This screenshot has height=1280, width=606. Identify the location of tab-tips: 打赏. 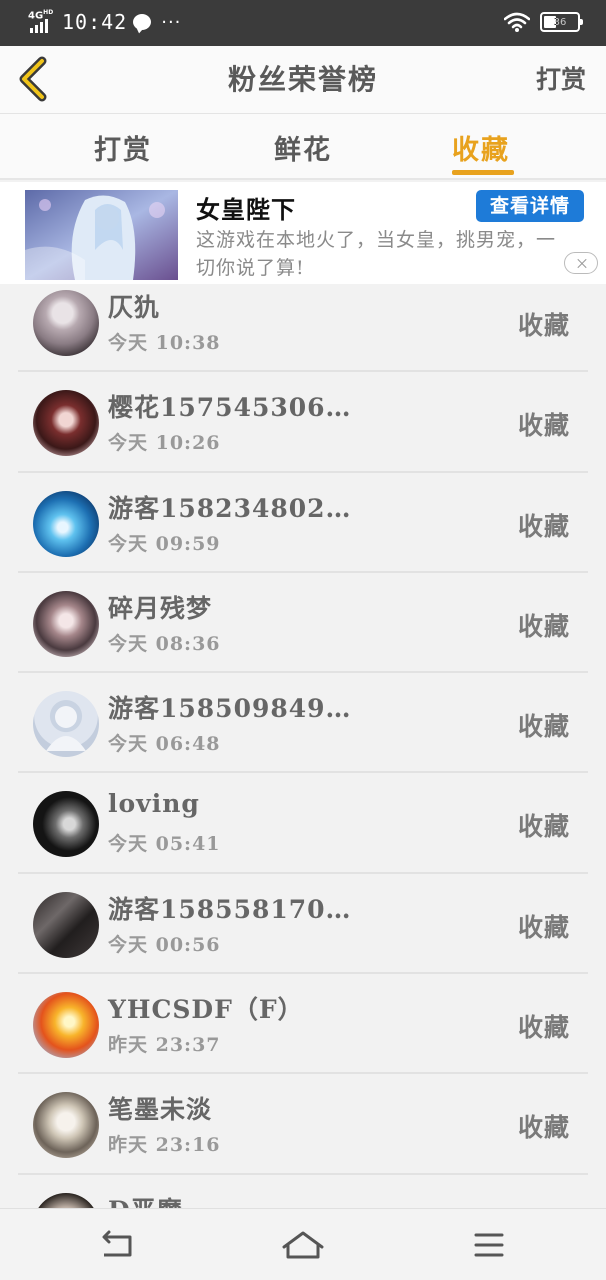
(123, 147).